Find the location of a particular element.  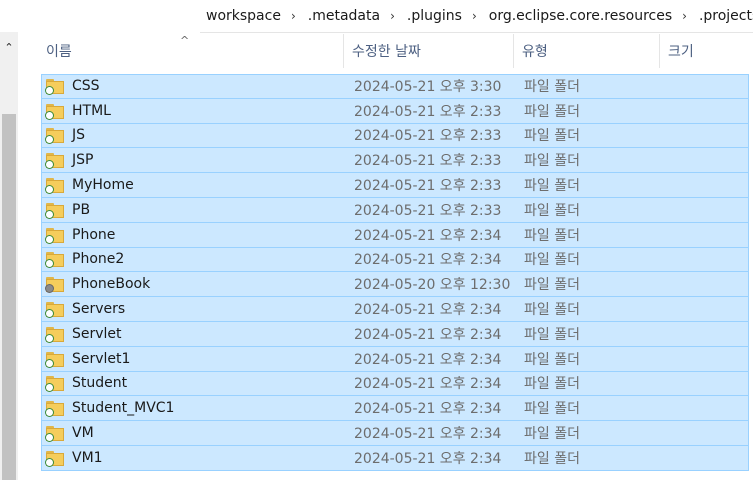

file-row: Student_MVC1 2024-05-21 오후 2:34 파일 폴더 is located at coordinates (395, 409).